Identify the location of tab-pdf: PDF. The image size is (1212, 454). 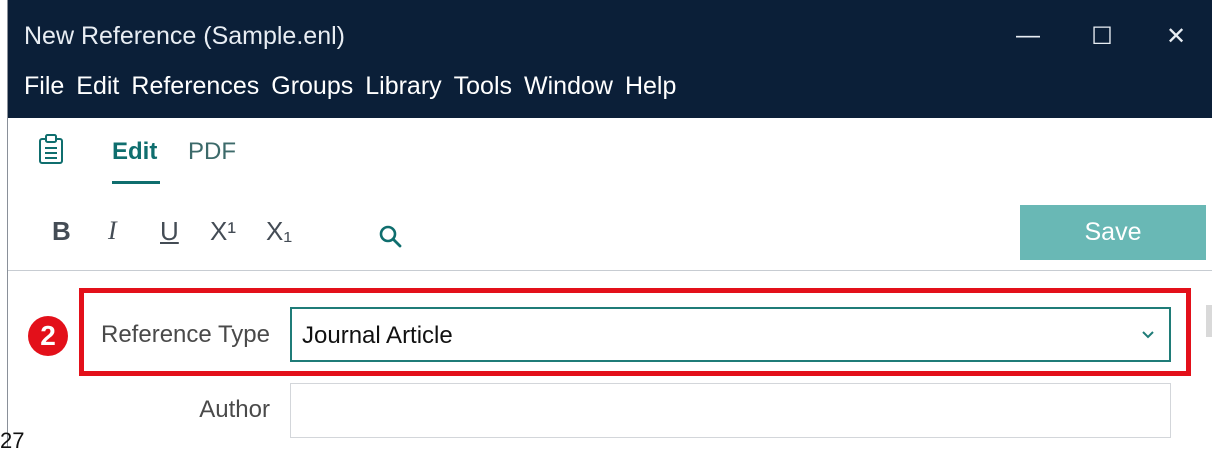
(212, 152).